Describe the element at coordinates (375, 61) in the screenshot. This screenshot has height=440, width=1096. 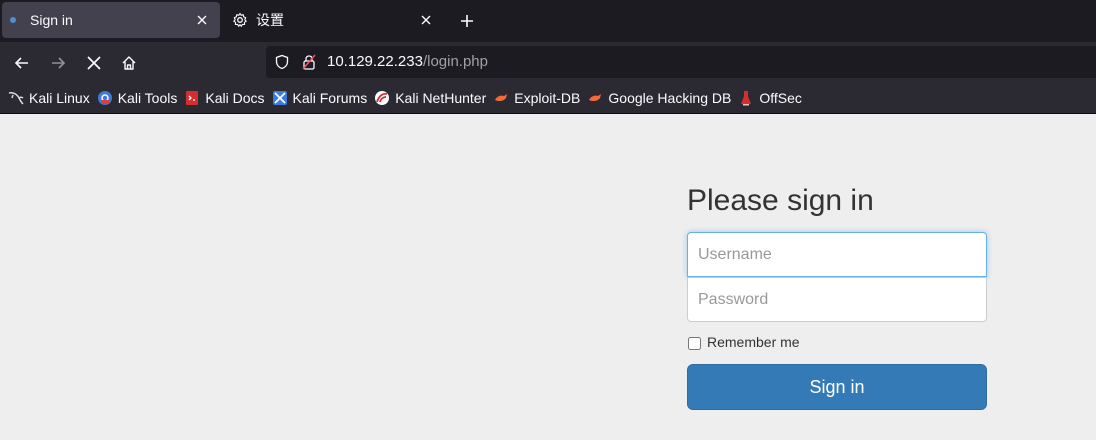
I see `url-host: 10.129.22.233` at that location.